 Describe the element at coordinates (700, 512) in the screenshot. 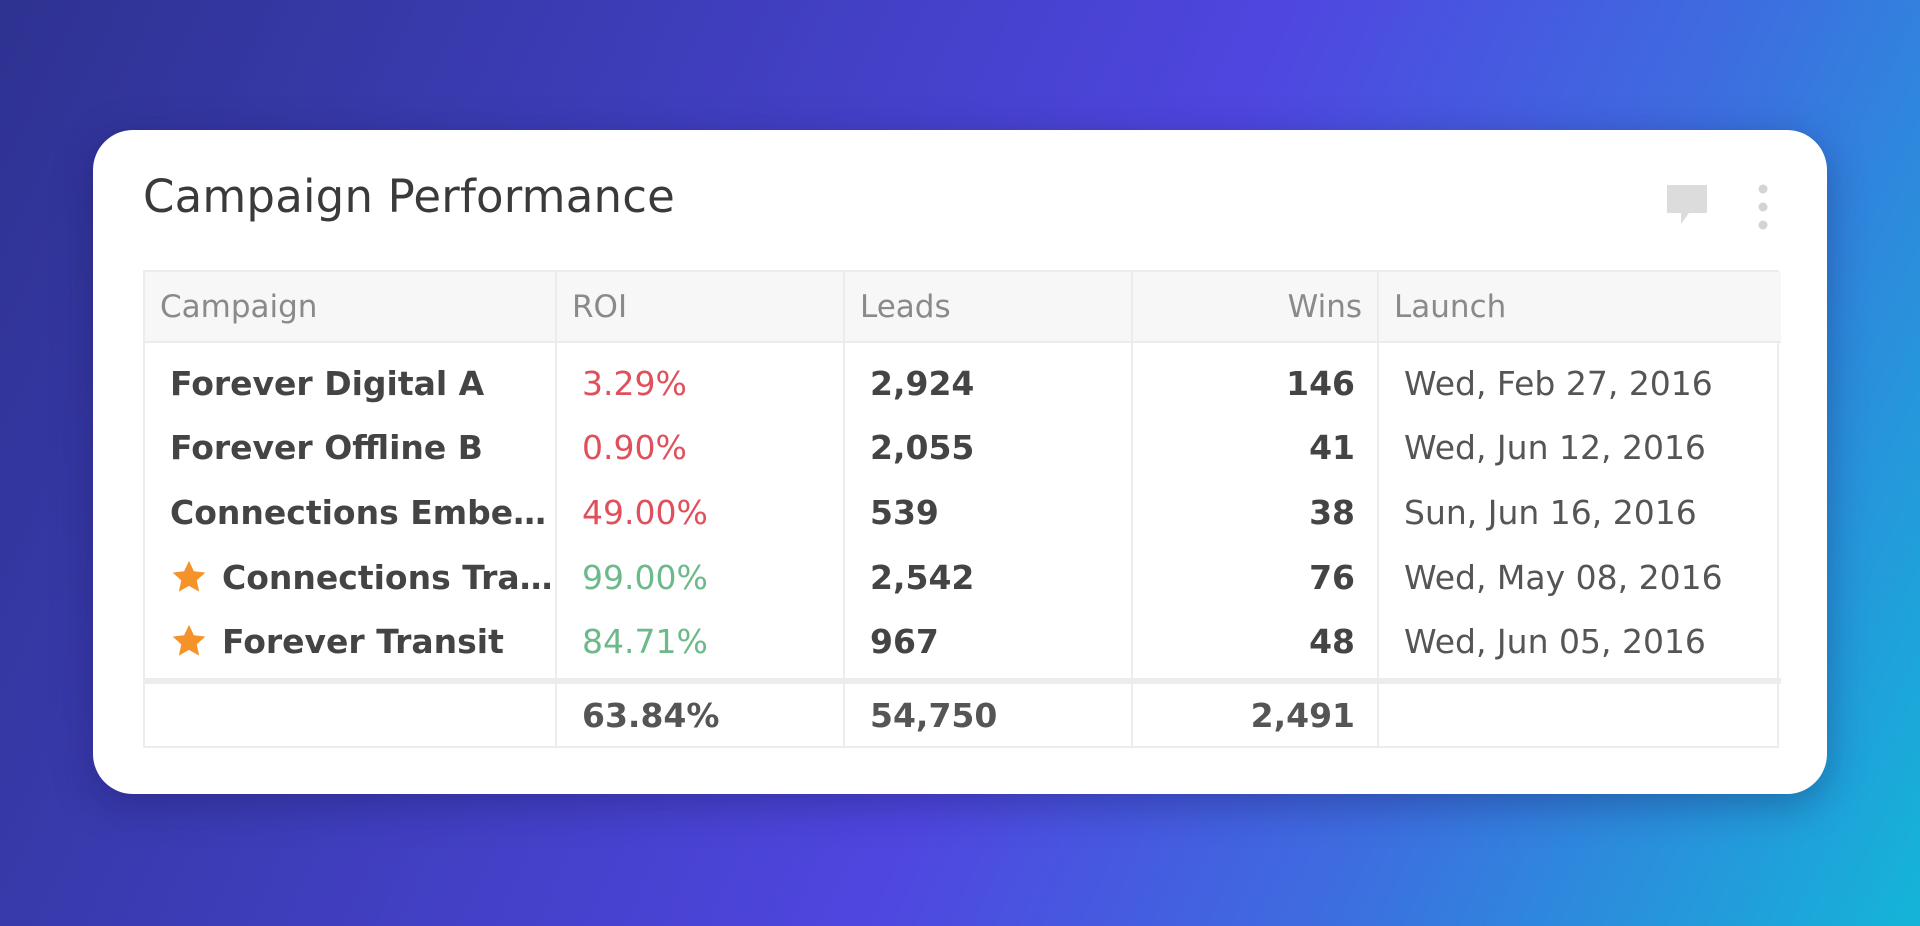

I see `cell-roi: 49.00%` at that location.